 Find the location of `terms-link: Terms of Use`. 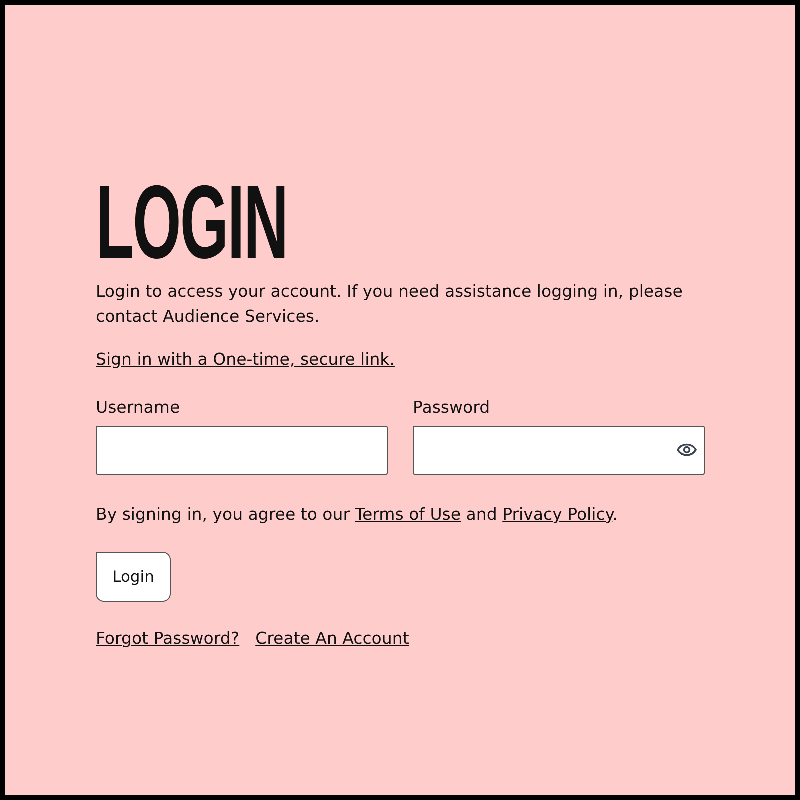

terms-link: Terms of Use is located at coordinates (408, 514).